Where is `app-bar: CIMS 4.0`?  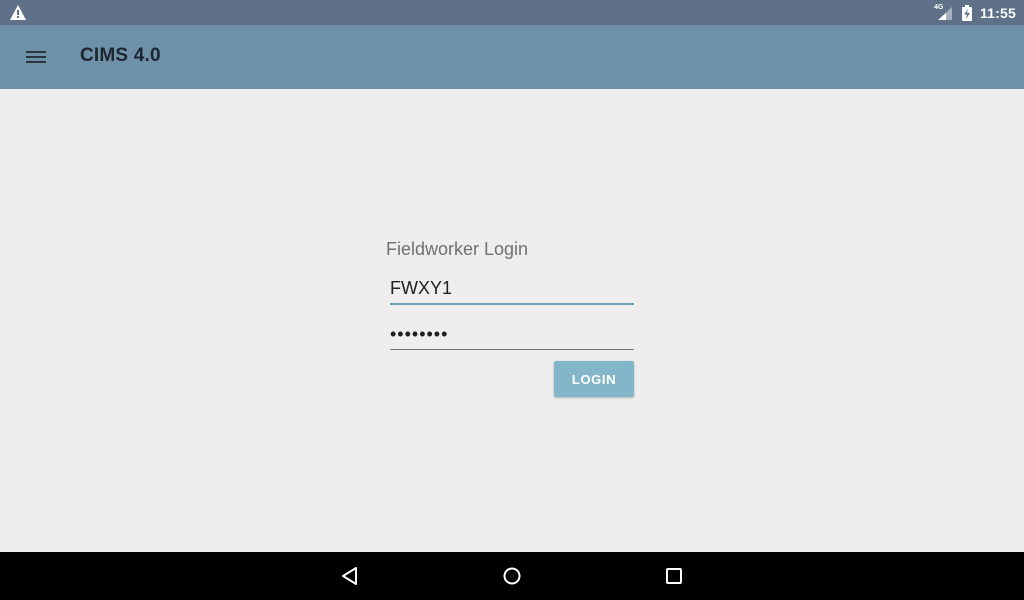 app-bar: CIMS 4.0 is located at coordinates (512, 57).